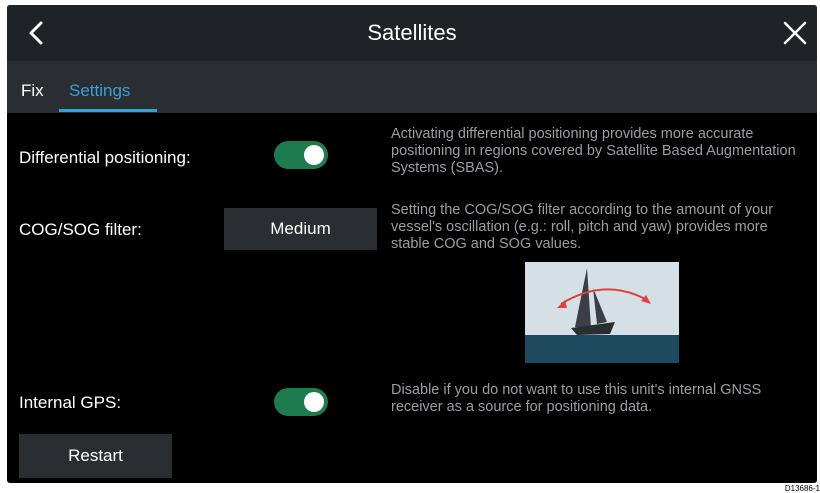 The height and width of the screenshot is (493, 820). What do you see at coordinates (602, 312) in the screenshot?
I see `boat-oscillation-illustration` at bounding box center [602, 312].